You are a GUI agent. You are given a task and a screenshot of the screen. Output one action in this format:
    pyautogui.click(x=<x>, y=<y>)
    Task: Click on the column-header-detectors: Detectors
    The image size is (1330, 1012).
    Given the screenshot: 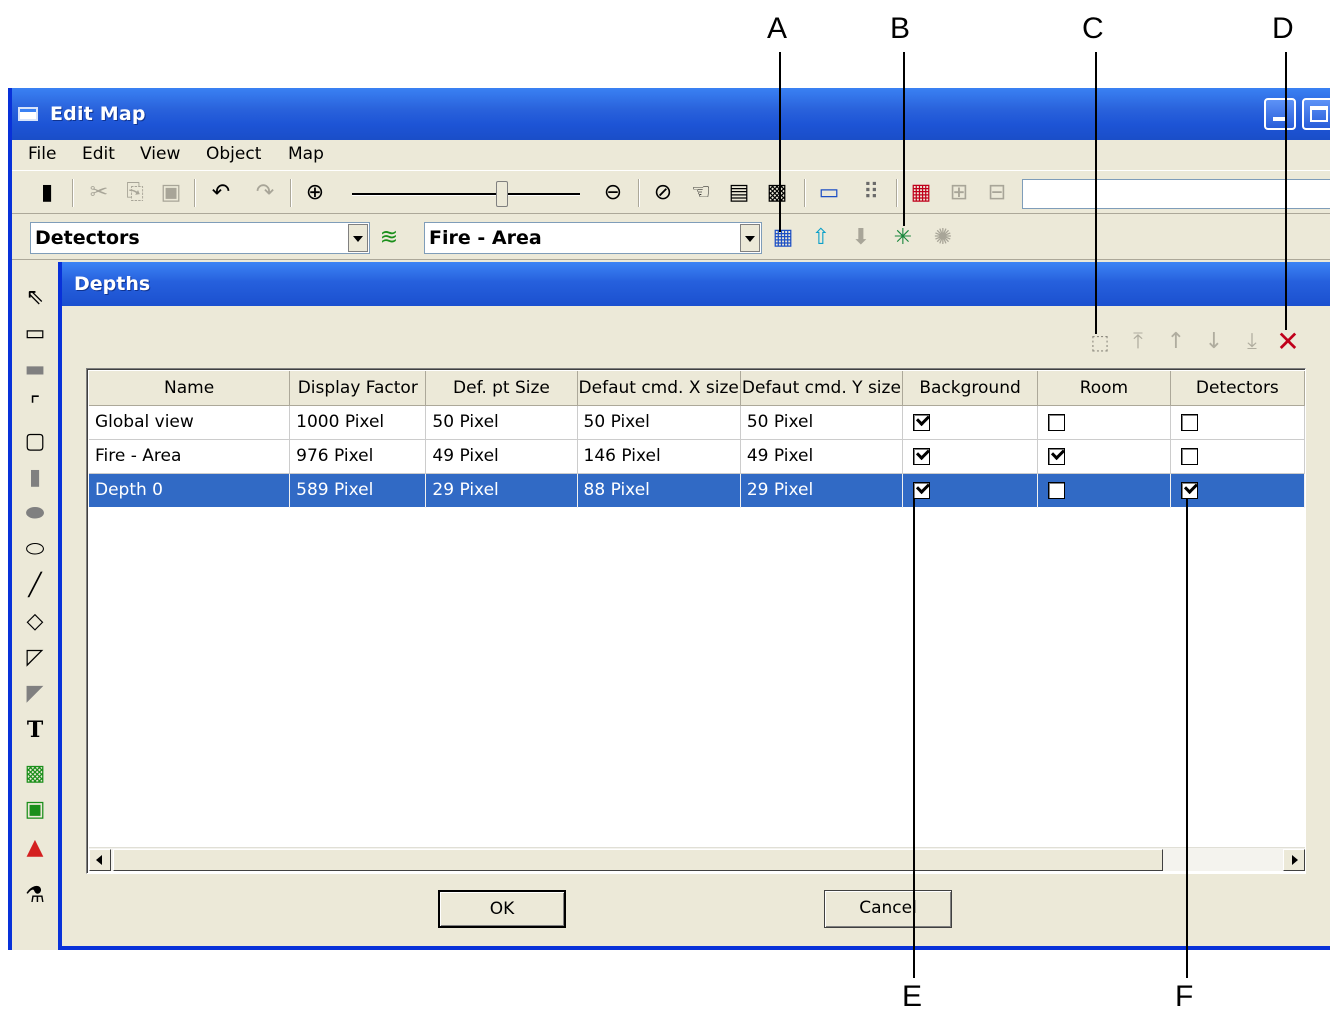 What is the action you would take?
    pyautogui.click(x=1237, y=388)
    